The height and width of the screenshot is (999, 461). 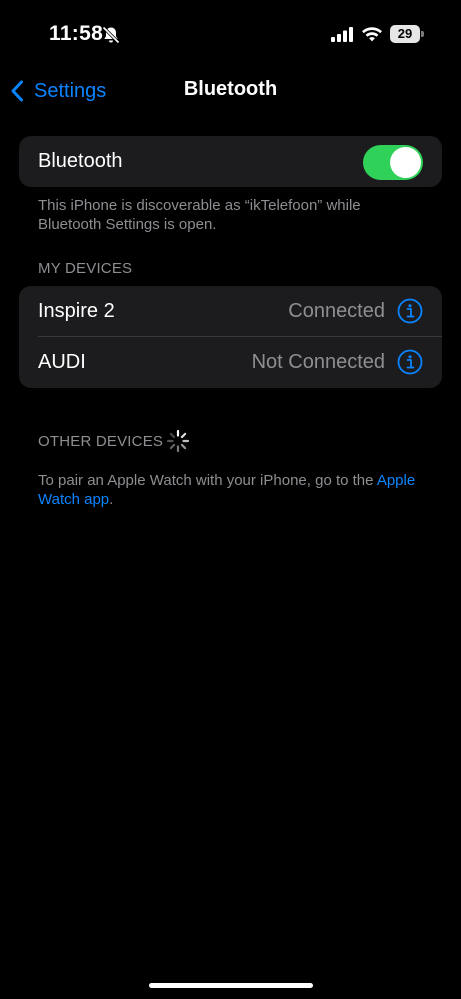 I want to click on bluetooth-label: Bluetooth, so click(x=80, y=161).